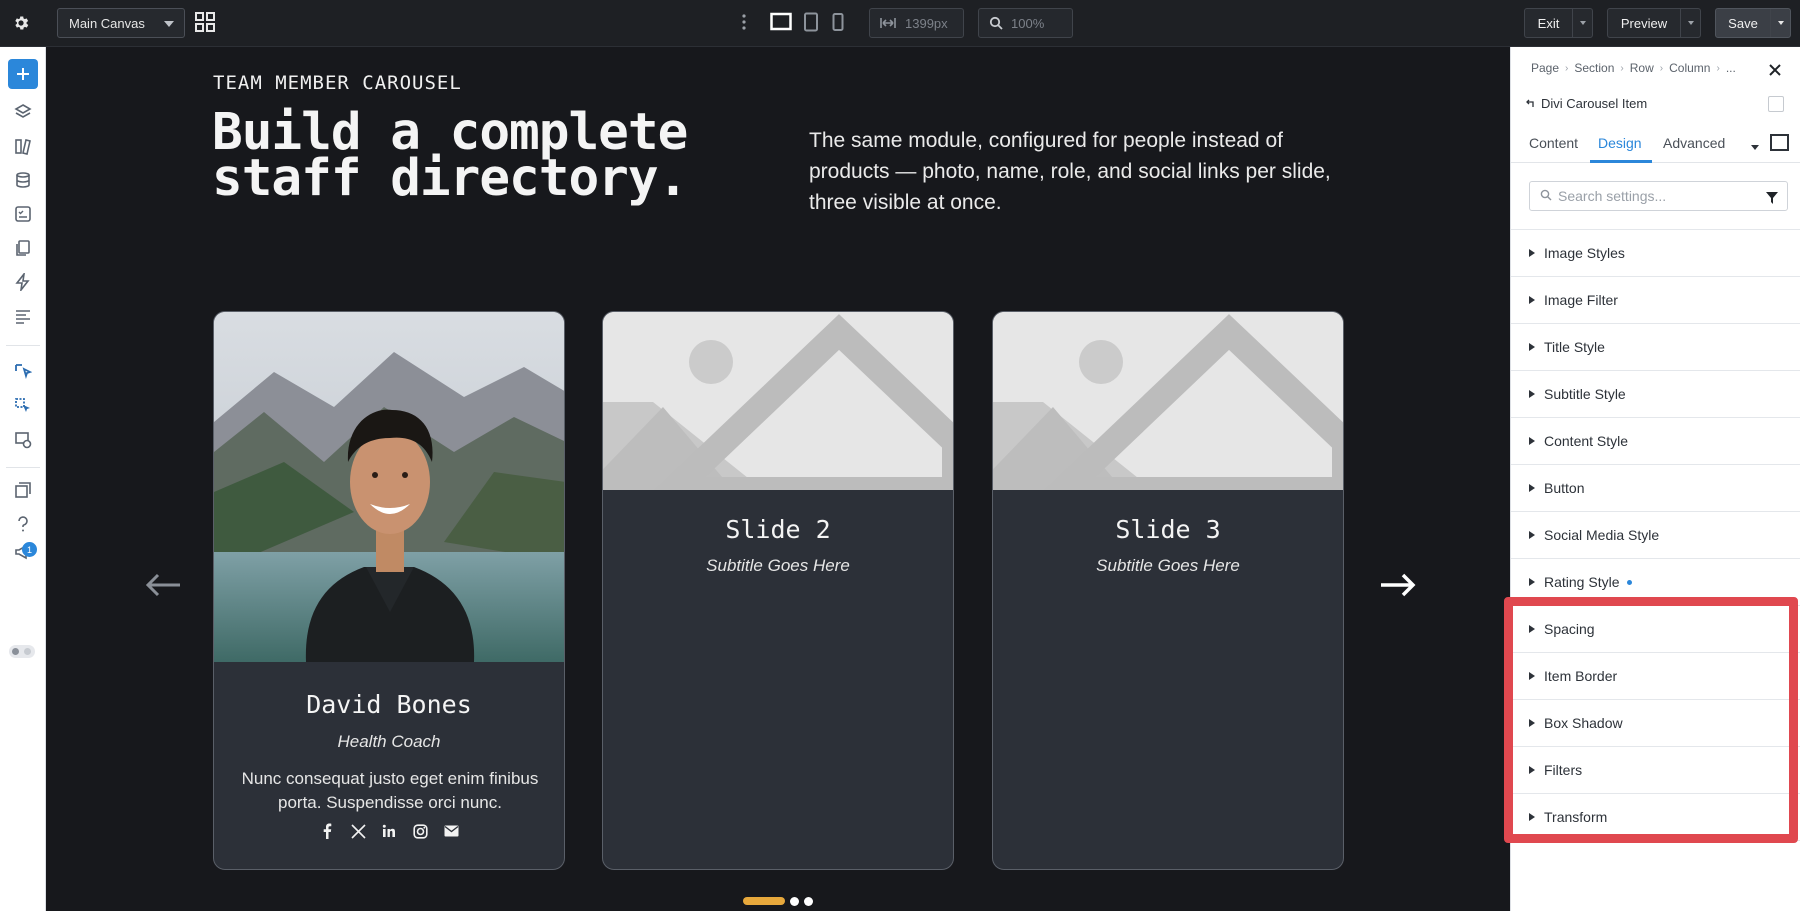 This screenshot has height=911, width=1800. I want to click on canvas-width-field: 1399px, so click(916, 23).